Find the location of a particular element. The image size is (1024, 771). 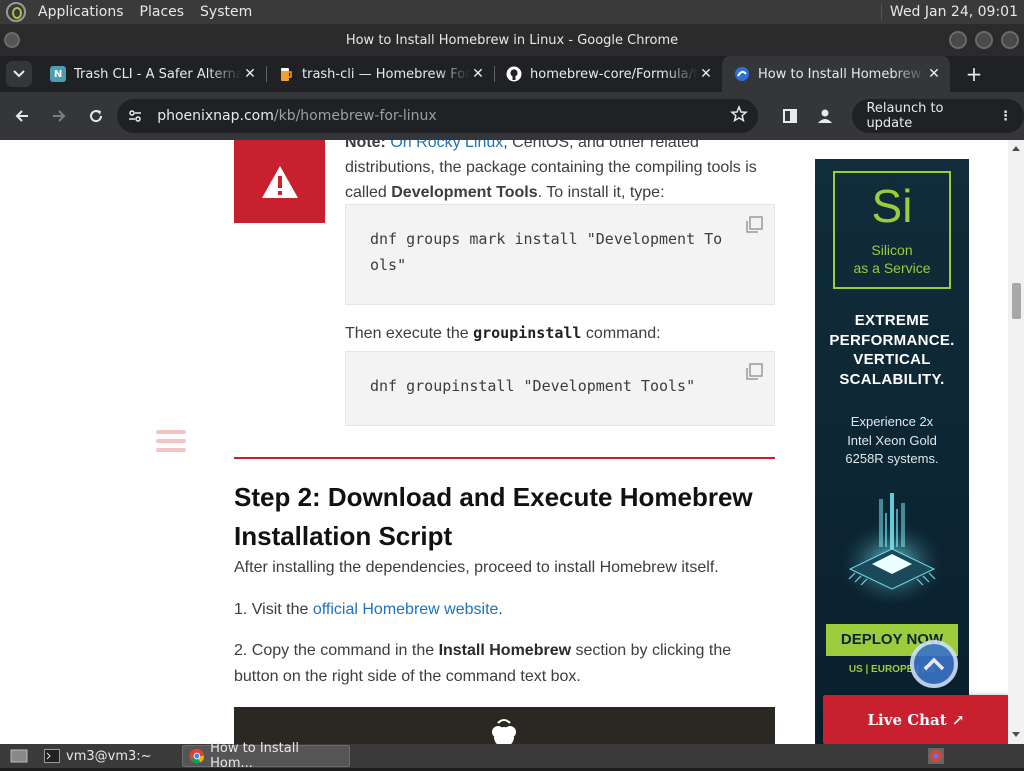

new-tab-button: + is located at coordinates (974, 74).